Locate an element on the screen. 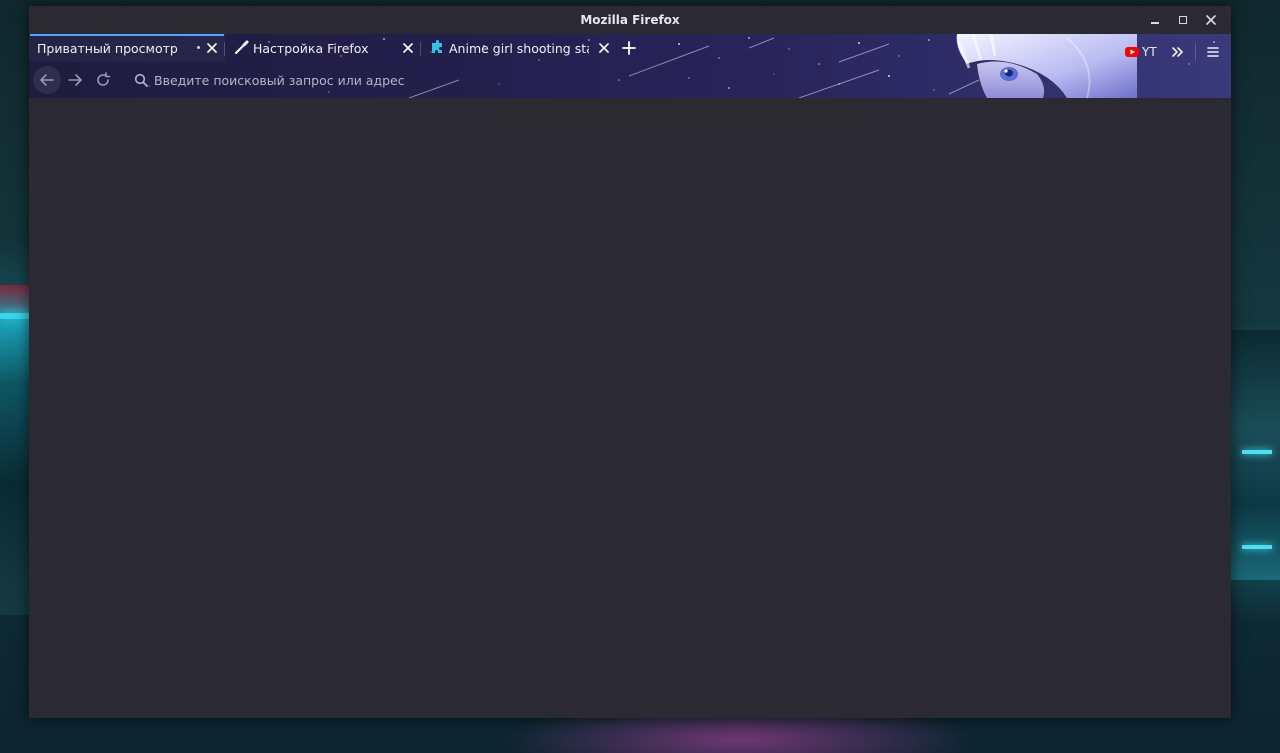 The height and width of the screenshot is (753, 1280). title-bar: Mozilla Firefox is located at coordinates (630, 20).